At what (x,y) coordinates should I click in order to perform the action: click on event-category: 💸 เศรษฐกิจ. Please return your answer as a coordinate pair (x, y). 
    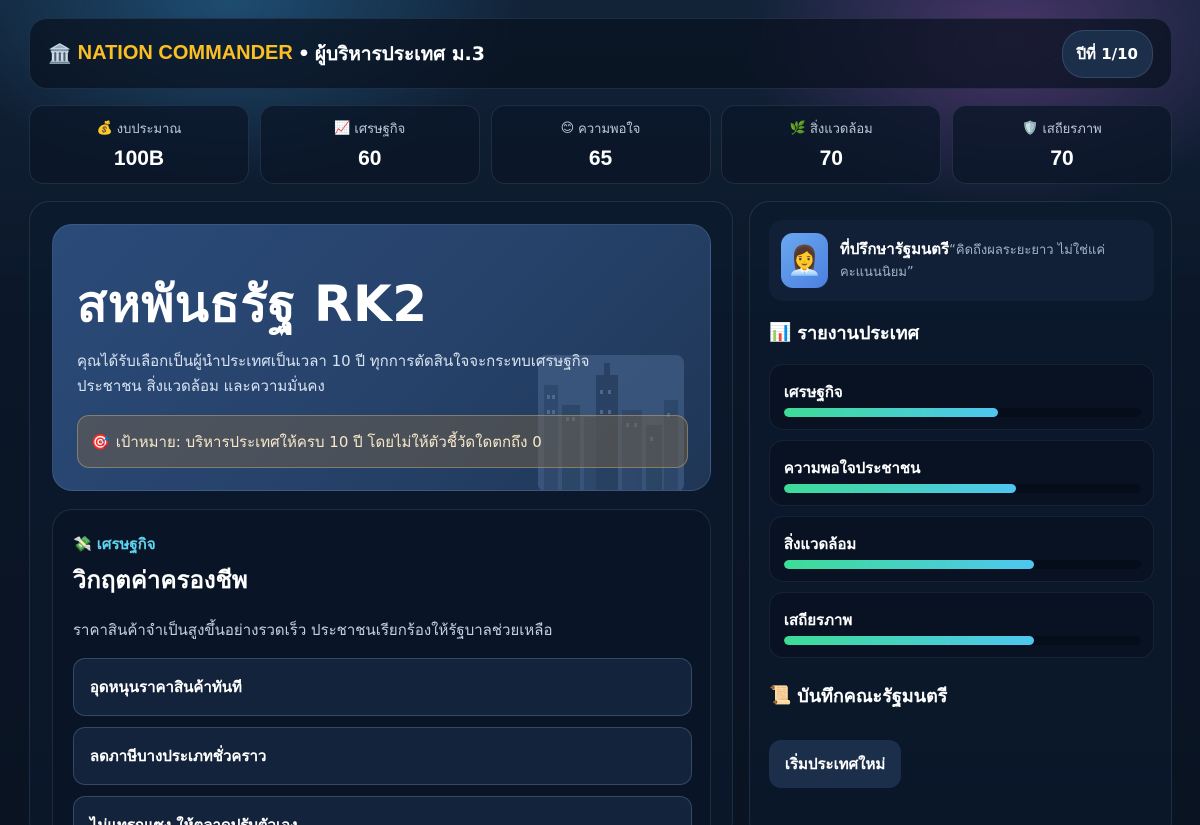
    Looking at the image, I should click on (114, 544).